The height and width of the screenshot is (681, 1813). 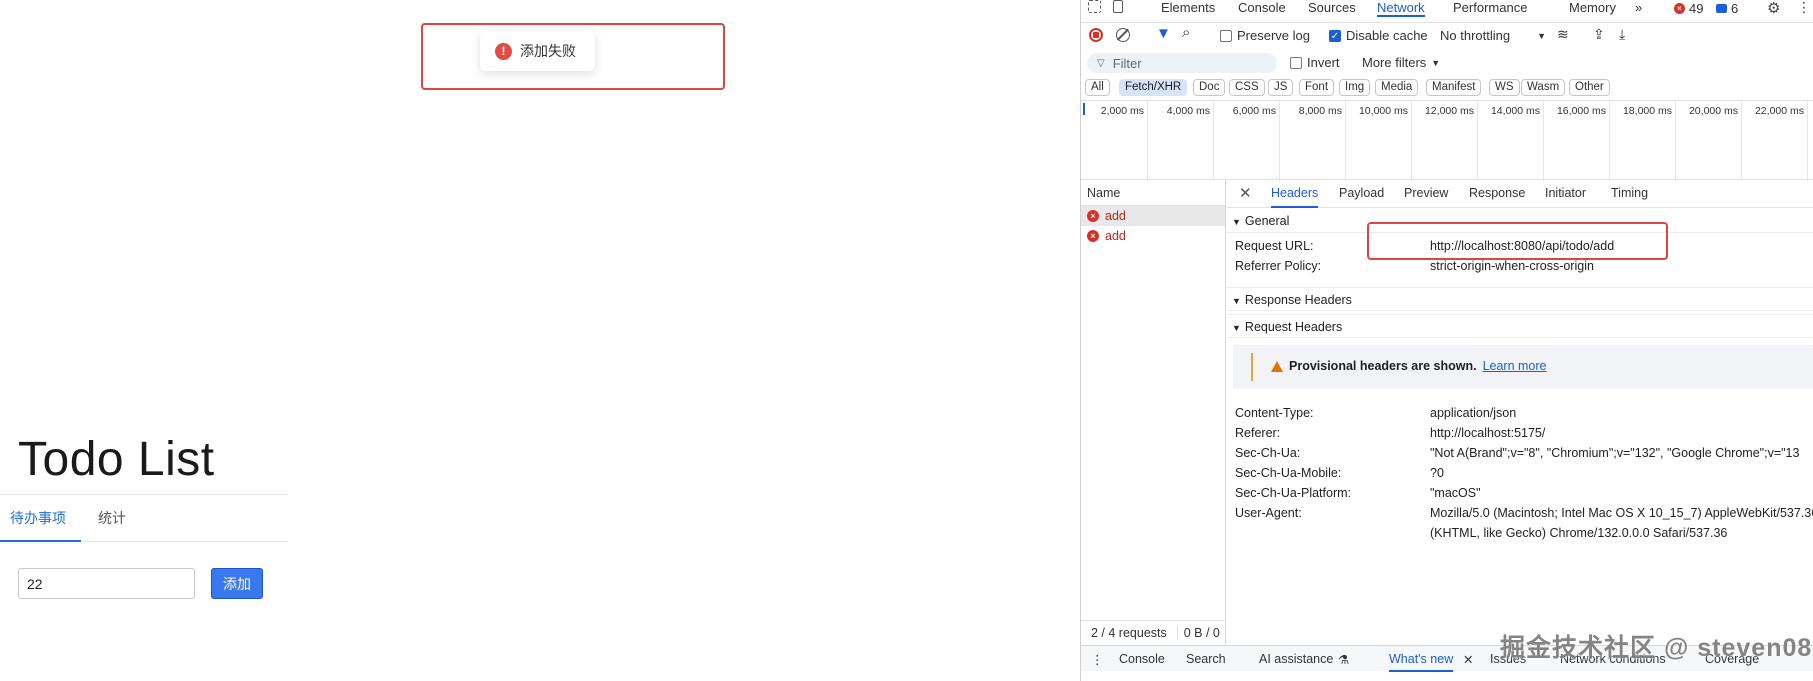 What do you see at coordinates (1397, 87) in the screenshot?
I see `chip-media: Media` at bounding box center [1397, 87].